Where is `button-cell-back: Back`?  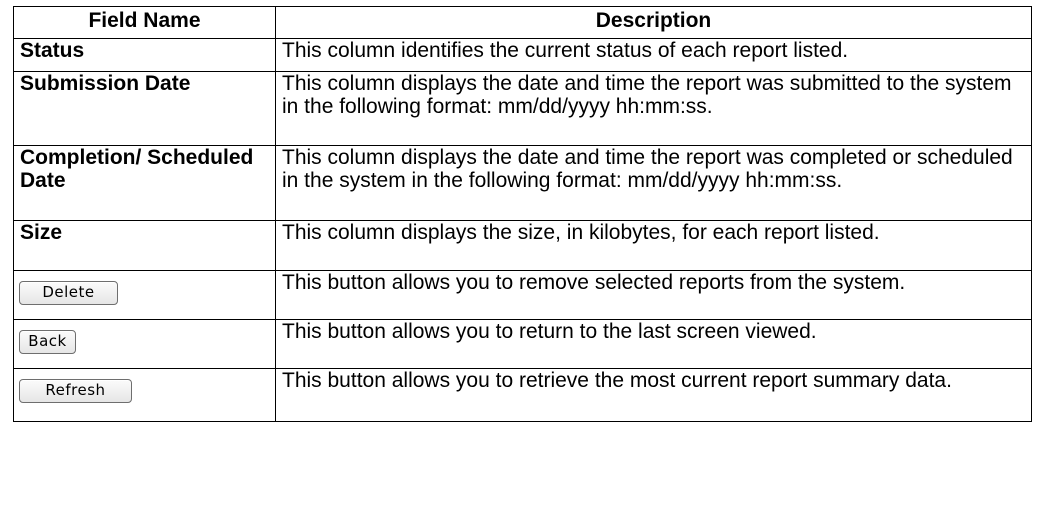
button-cell-back: Back is located at coordinates (144, 344).